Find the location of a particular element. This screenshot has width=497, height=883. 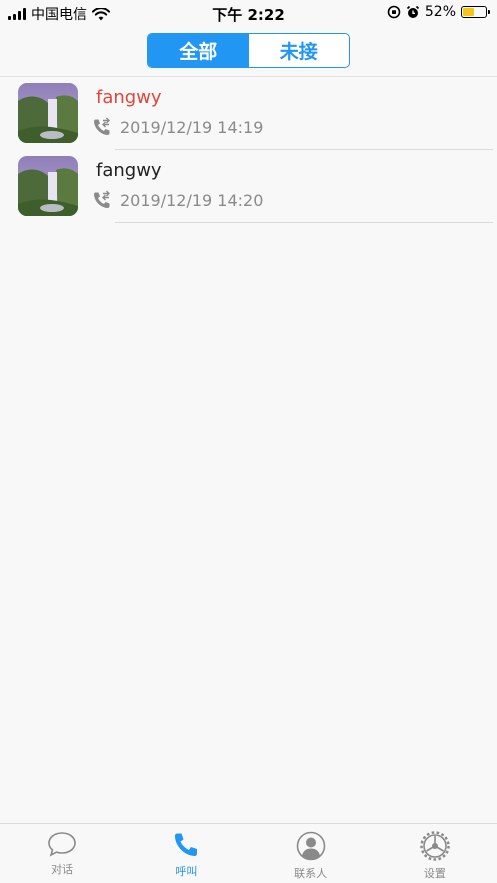

call-meta: 2019/12/19 14:19 is located at coordinates (177, 127).